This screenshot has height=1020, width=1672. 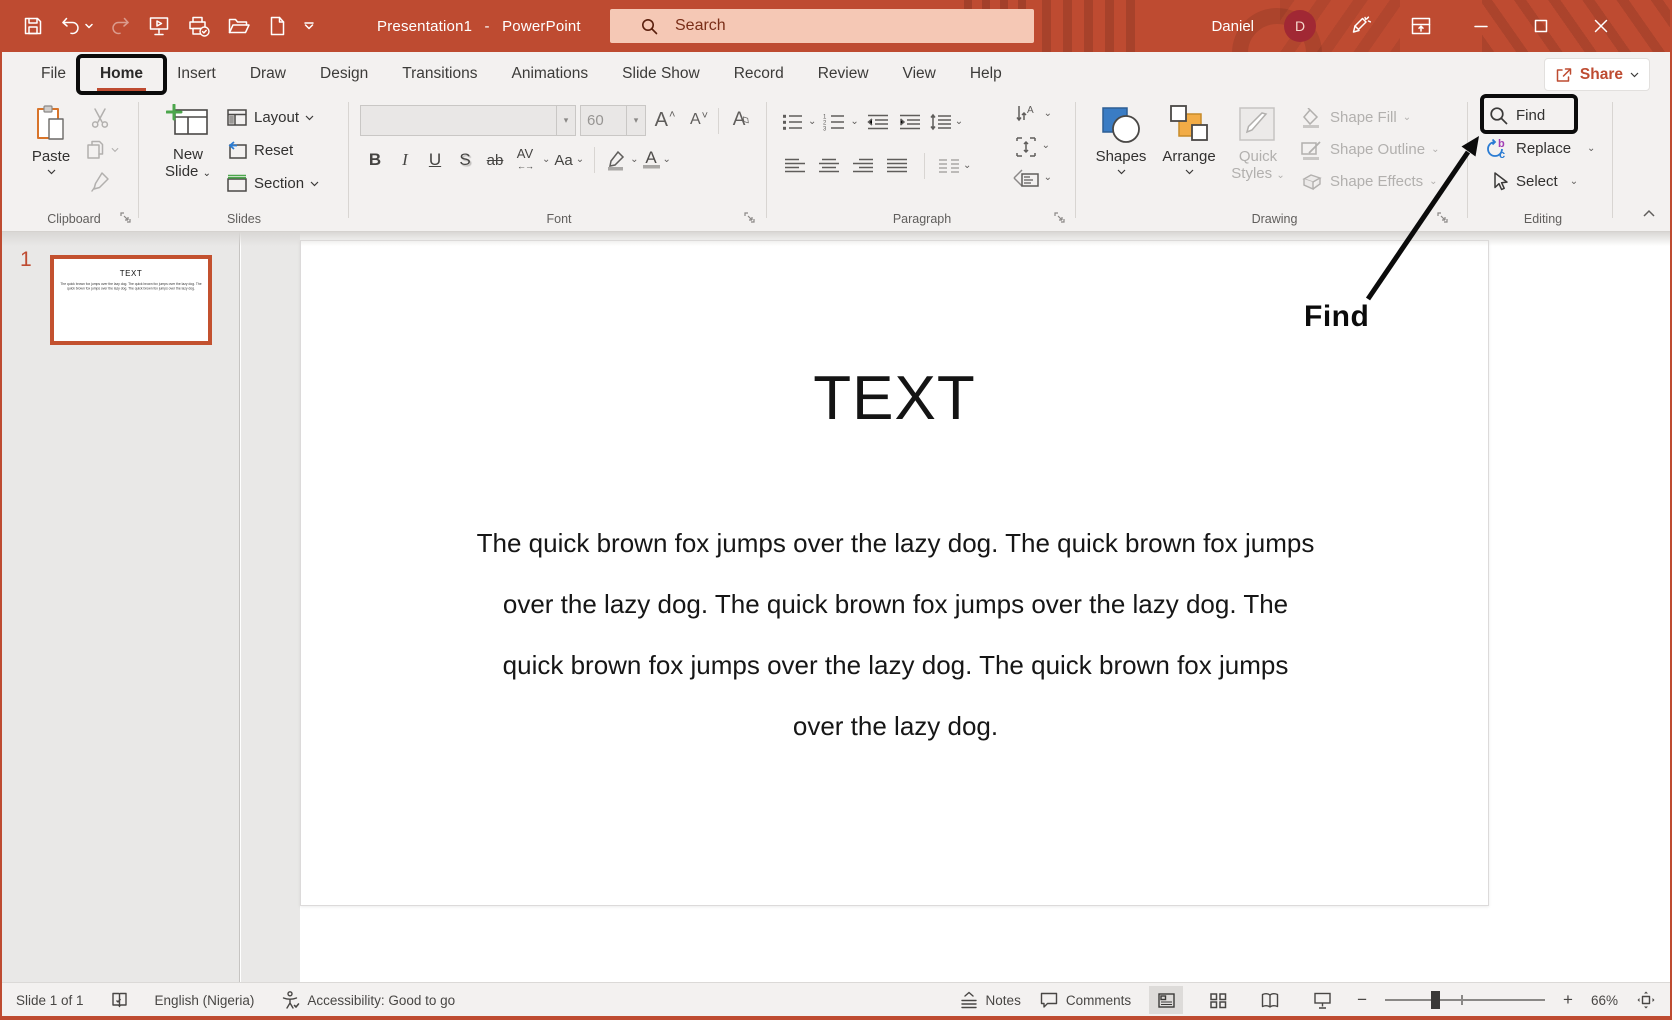 What do you see at coordinates (910, 122) in the screenshot?
I see `increase-indent-button` at bounding box center [910, 122].